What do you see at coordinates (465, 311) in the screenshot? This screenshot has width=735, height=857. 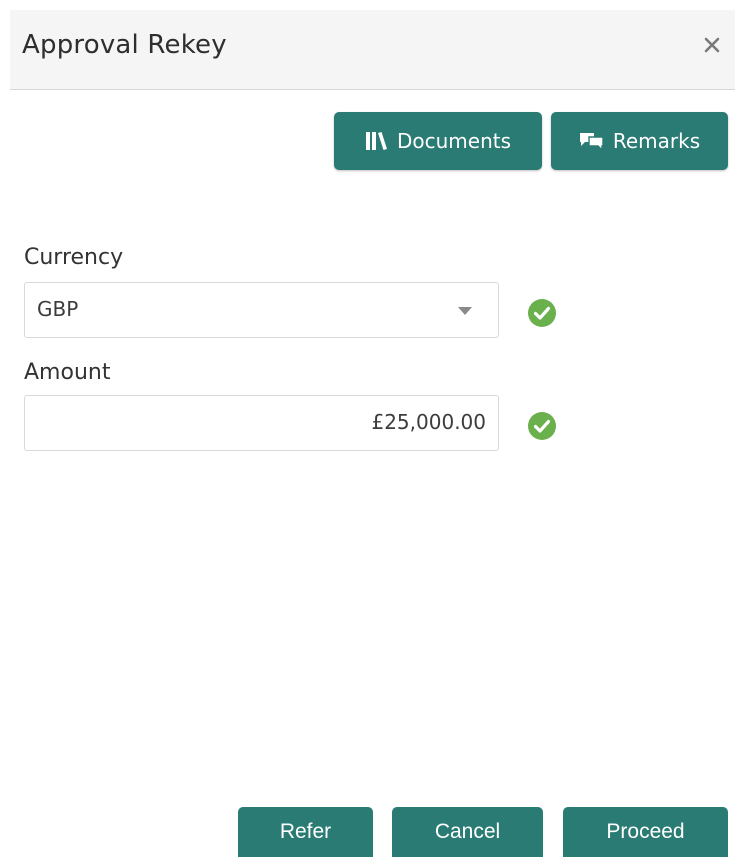 I see `chevron-down-icon` at bounding box center [465, 311].